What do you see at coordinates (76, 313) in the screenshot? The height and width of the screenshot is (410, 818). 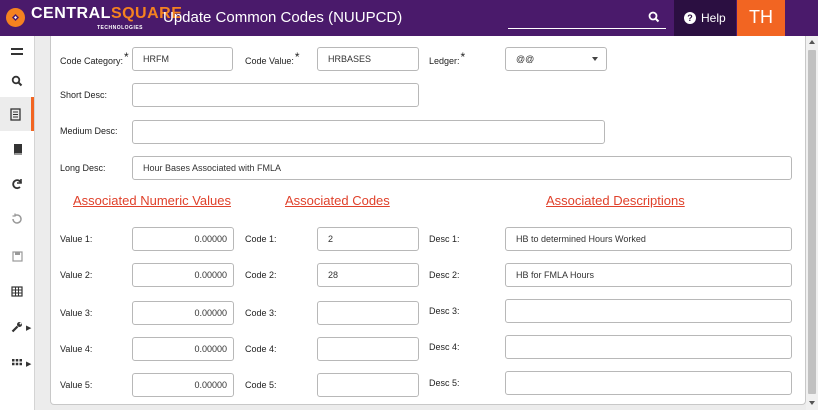 I see `value-label: Value 3:` at bounding box center [76, 313].